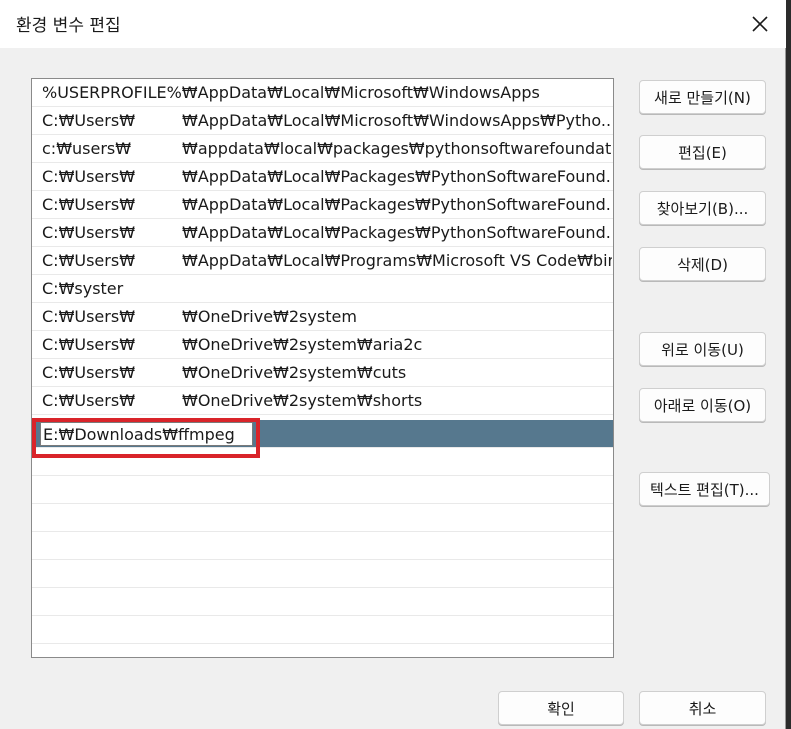 The image size is (791, 729). I want to click on list-item: C:₩Users₩ ₩OneDrive₩2system, so click(322, 317).